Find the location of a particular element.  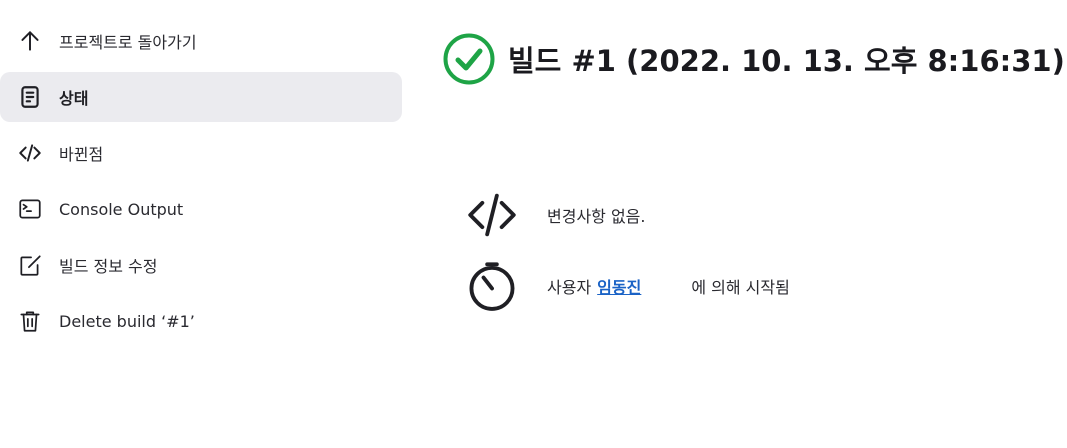

sidebar-item-edit-build-info: 빌드 정보 수정 is located at coordinates (201, 265).